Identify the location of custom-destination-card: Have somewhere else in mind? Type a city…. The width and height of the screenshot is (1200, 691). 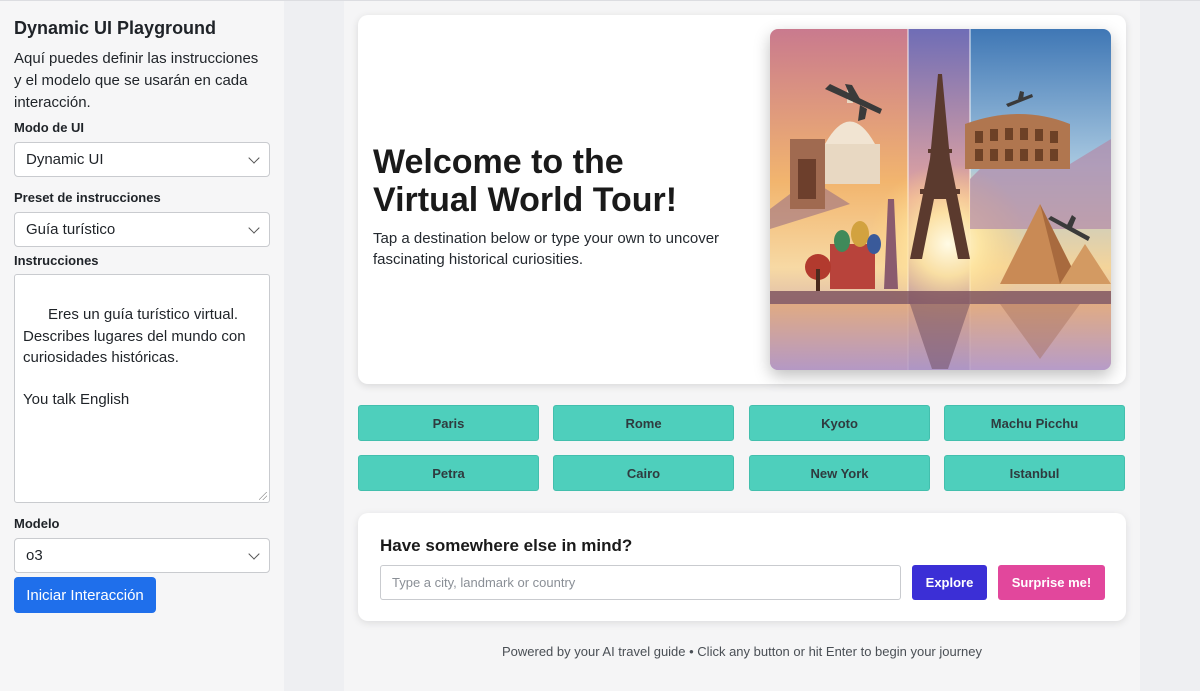
(742, 567).